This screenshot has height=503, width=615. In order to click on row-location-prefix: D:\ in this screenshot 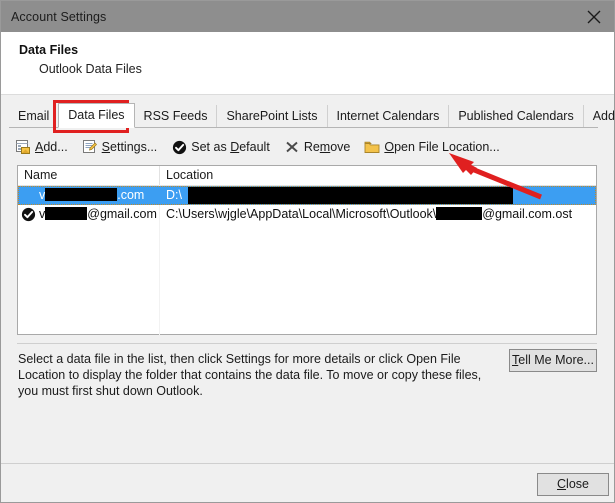, I will do `click(174, 195)`.